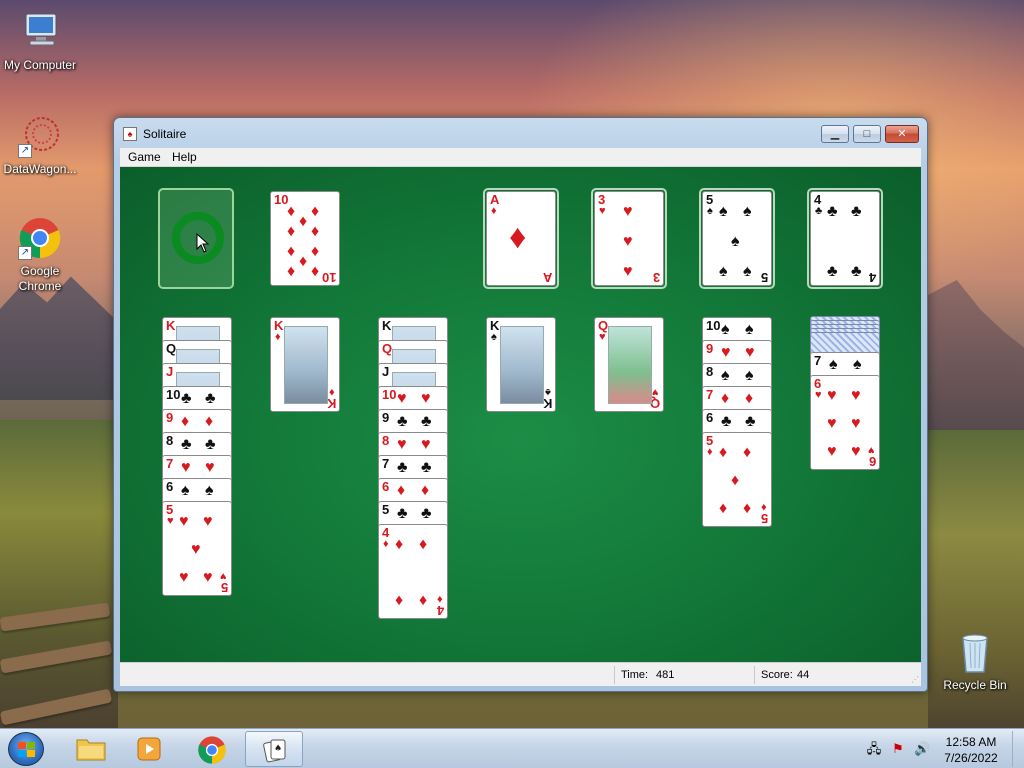 This screenshot has height=768, width=1024. What do you see at coordinates (26, 749) in the screenshot?
I see `start-button` at bounding box center [26, 749].